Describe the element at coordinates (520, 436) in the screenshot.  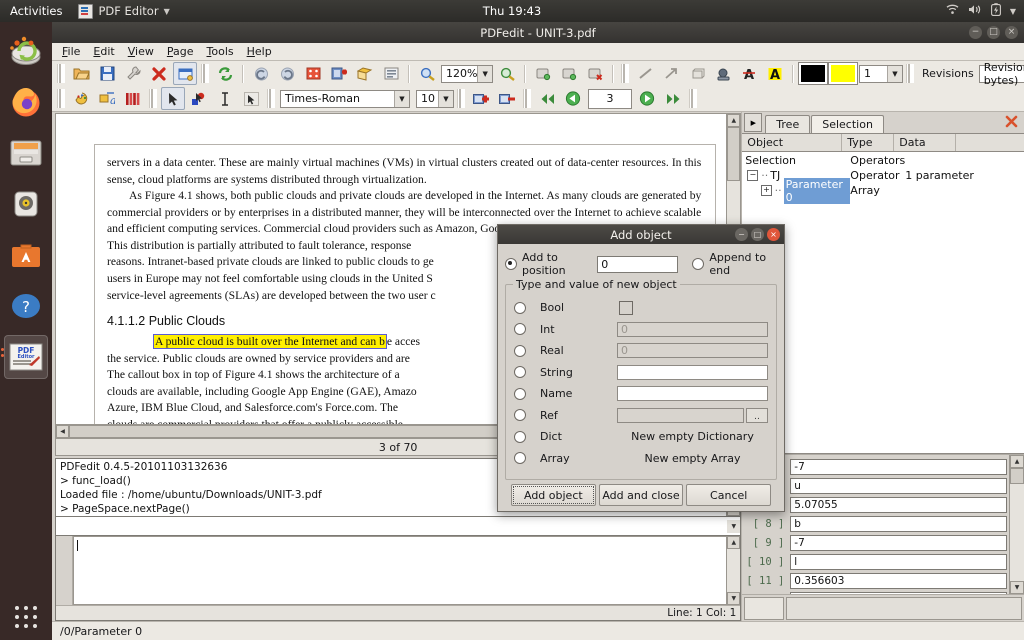
I see `radio-dict` at that location.